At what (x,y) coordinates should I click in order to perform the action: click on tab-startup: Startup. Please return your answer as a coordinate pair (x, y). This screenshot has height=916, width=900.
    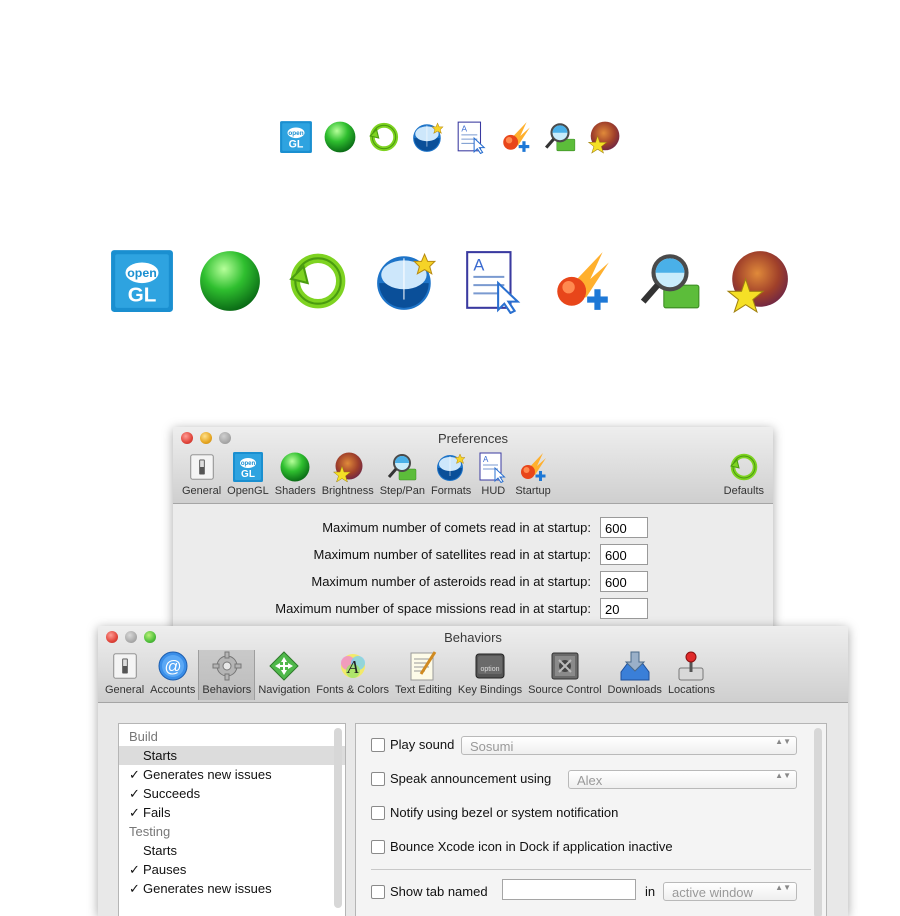
    Looking at the image, I should click on (532, 476).